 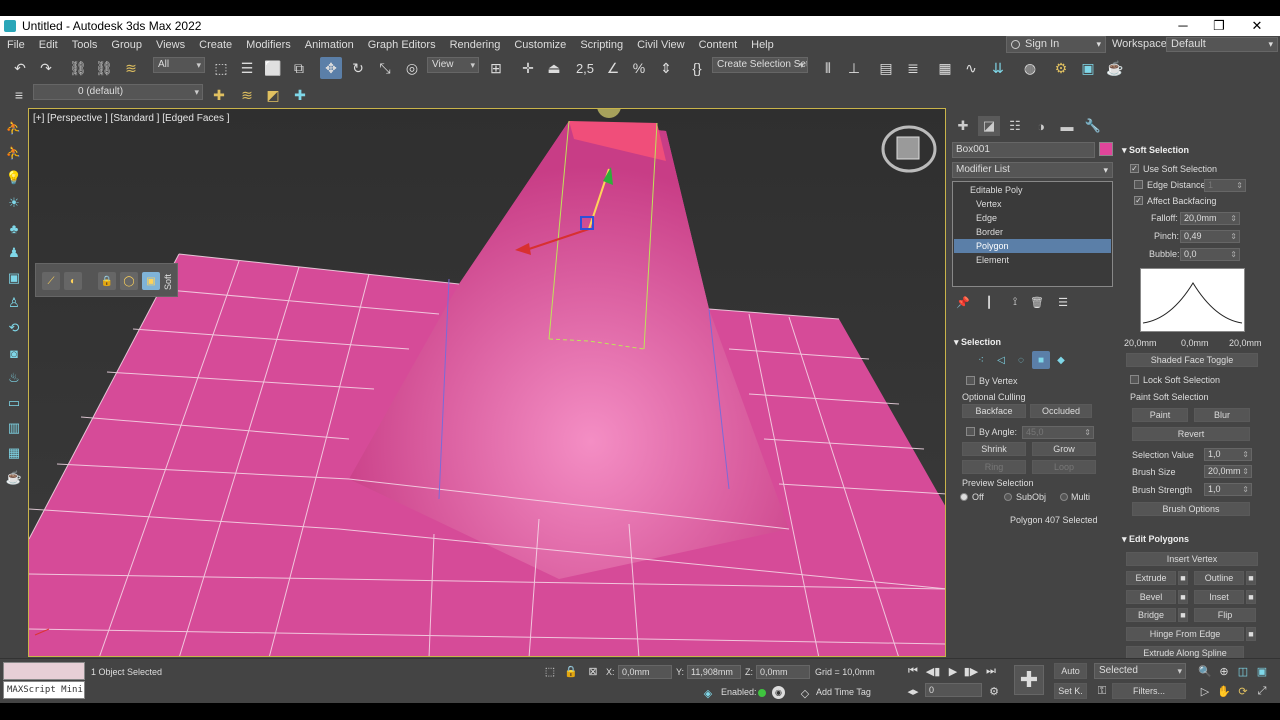 What do you see at coordinates (1001, 360) in the screenshot?
I see `edge-mode-icon: ◁` at bounding box center [1001, 360].